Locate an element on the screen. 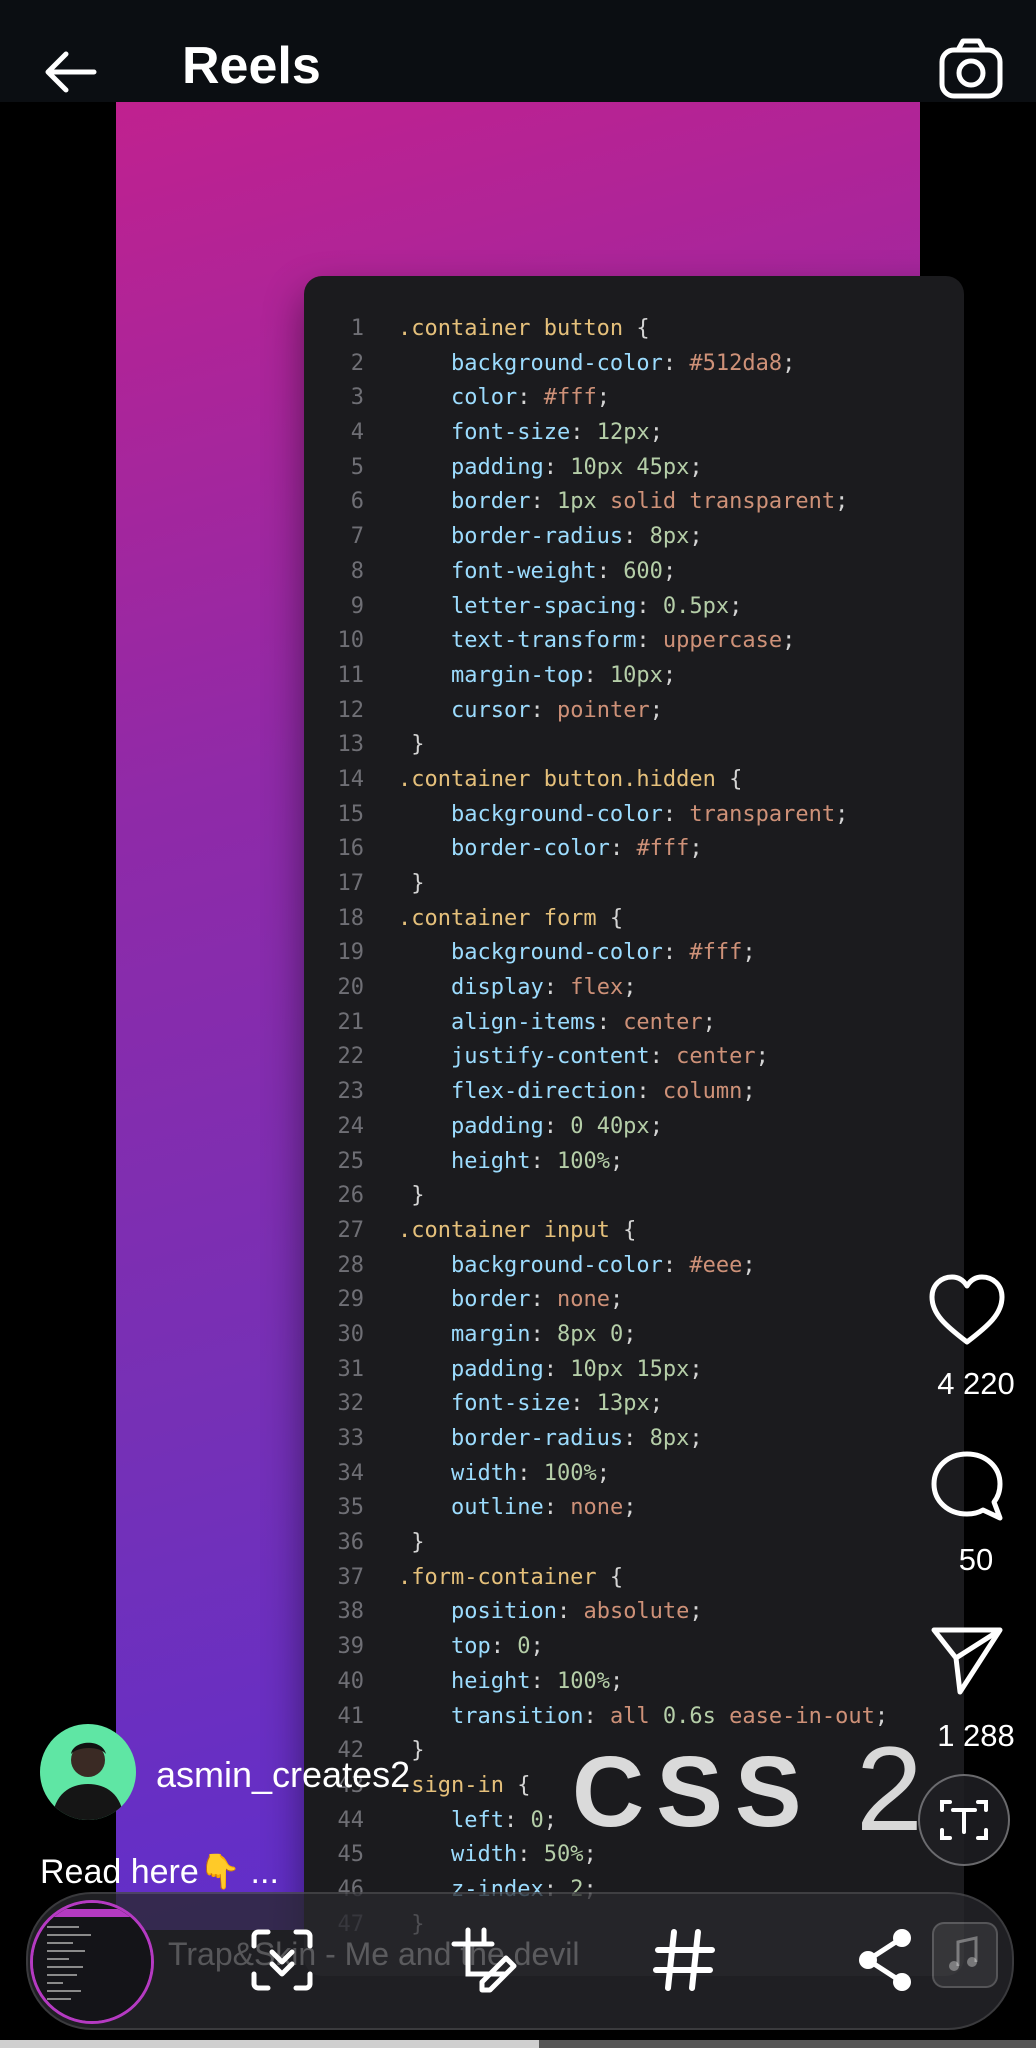 The width and height of the screenshot is (1036, 2048). code-line: 19 background-color: #fff; is located at coordinates (634, 953).